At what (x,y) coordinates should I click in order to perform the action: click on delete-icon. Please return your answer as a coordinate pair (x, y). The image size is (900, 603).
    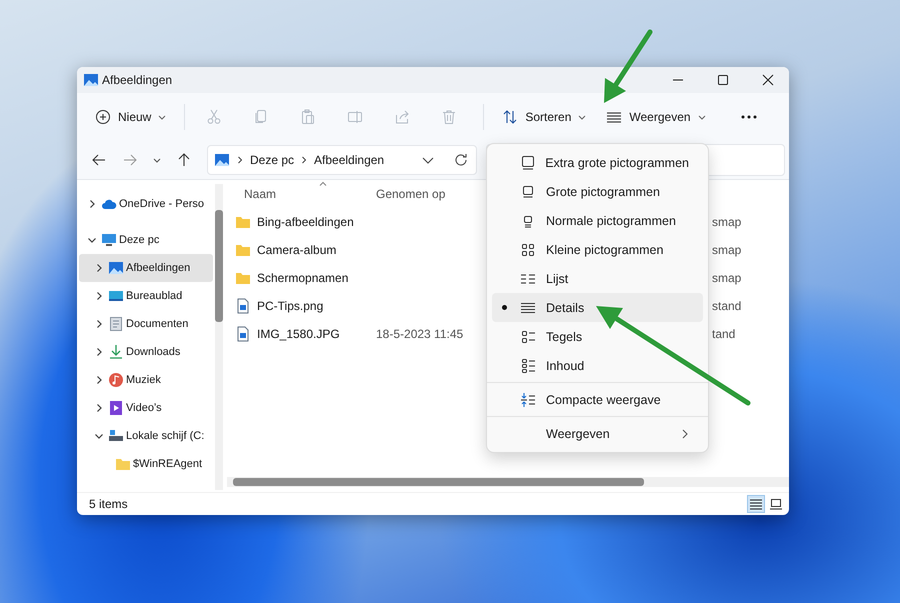
    Looking at the image, I should click on (449, 117).